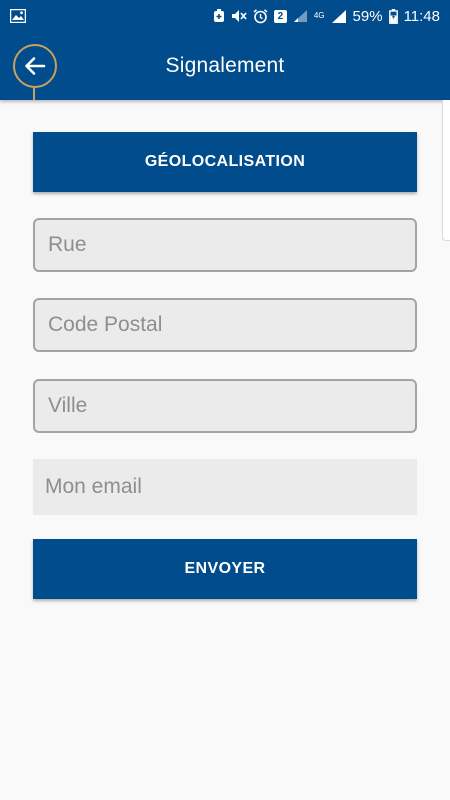 This screenshot has height=800, width=450. I want to click on status-bar: 2 4G 59% 11:48, so click(225, 16).